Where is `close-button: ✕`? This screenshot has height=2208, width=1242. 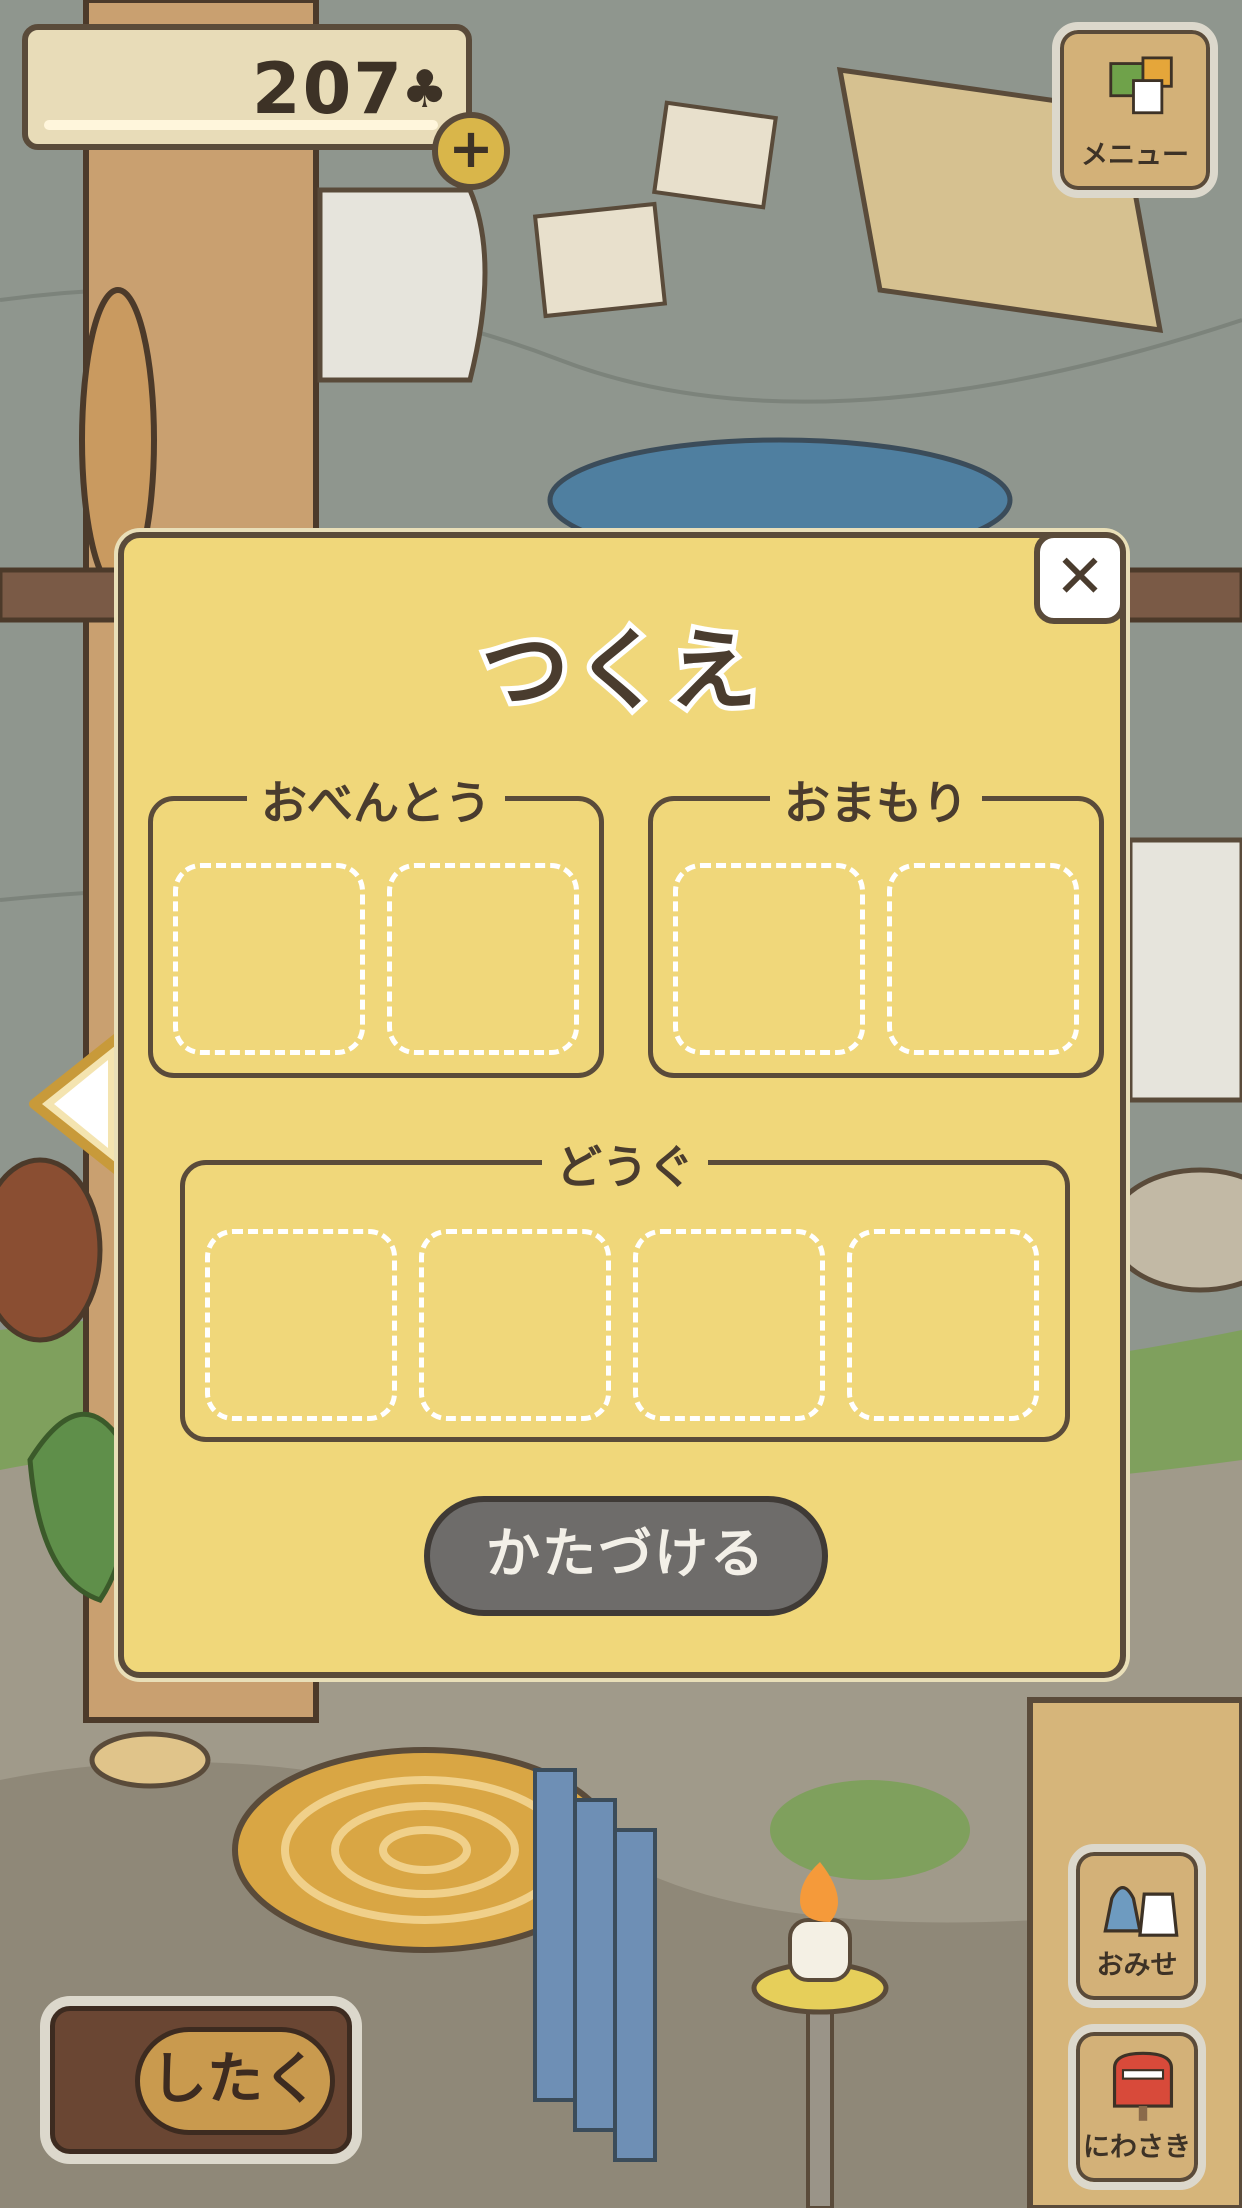
close-button: ✕ is located at coordinates (1080, 578).